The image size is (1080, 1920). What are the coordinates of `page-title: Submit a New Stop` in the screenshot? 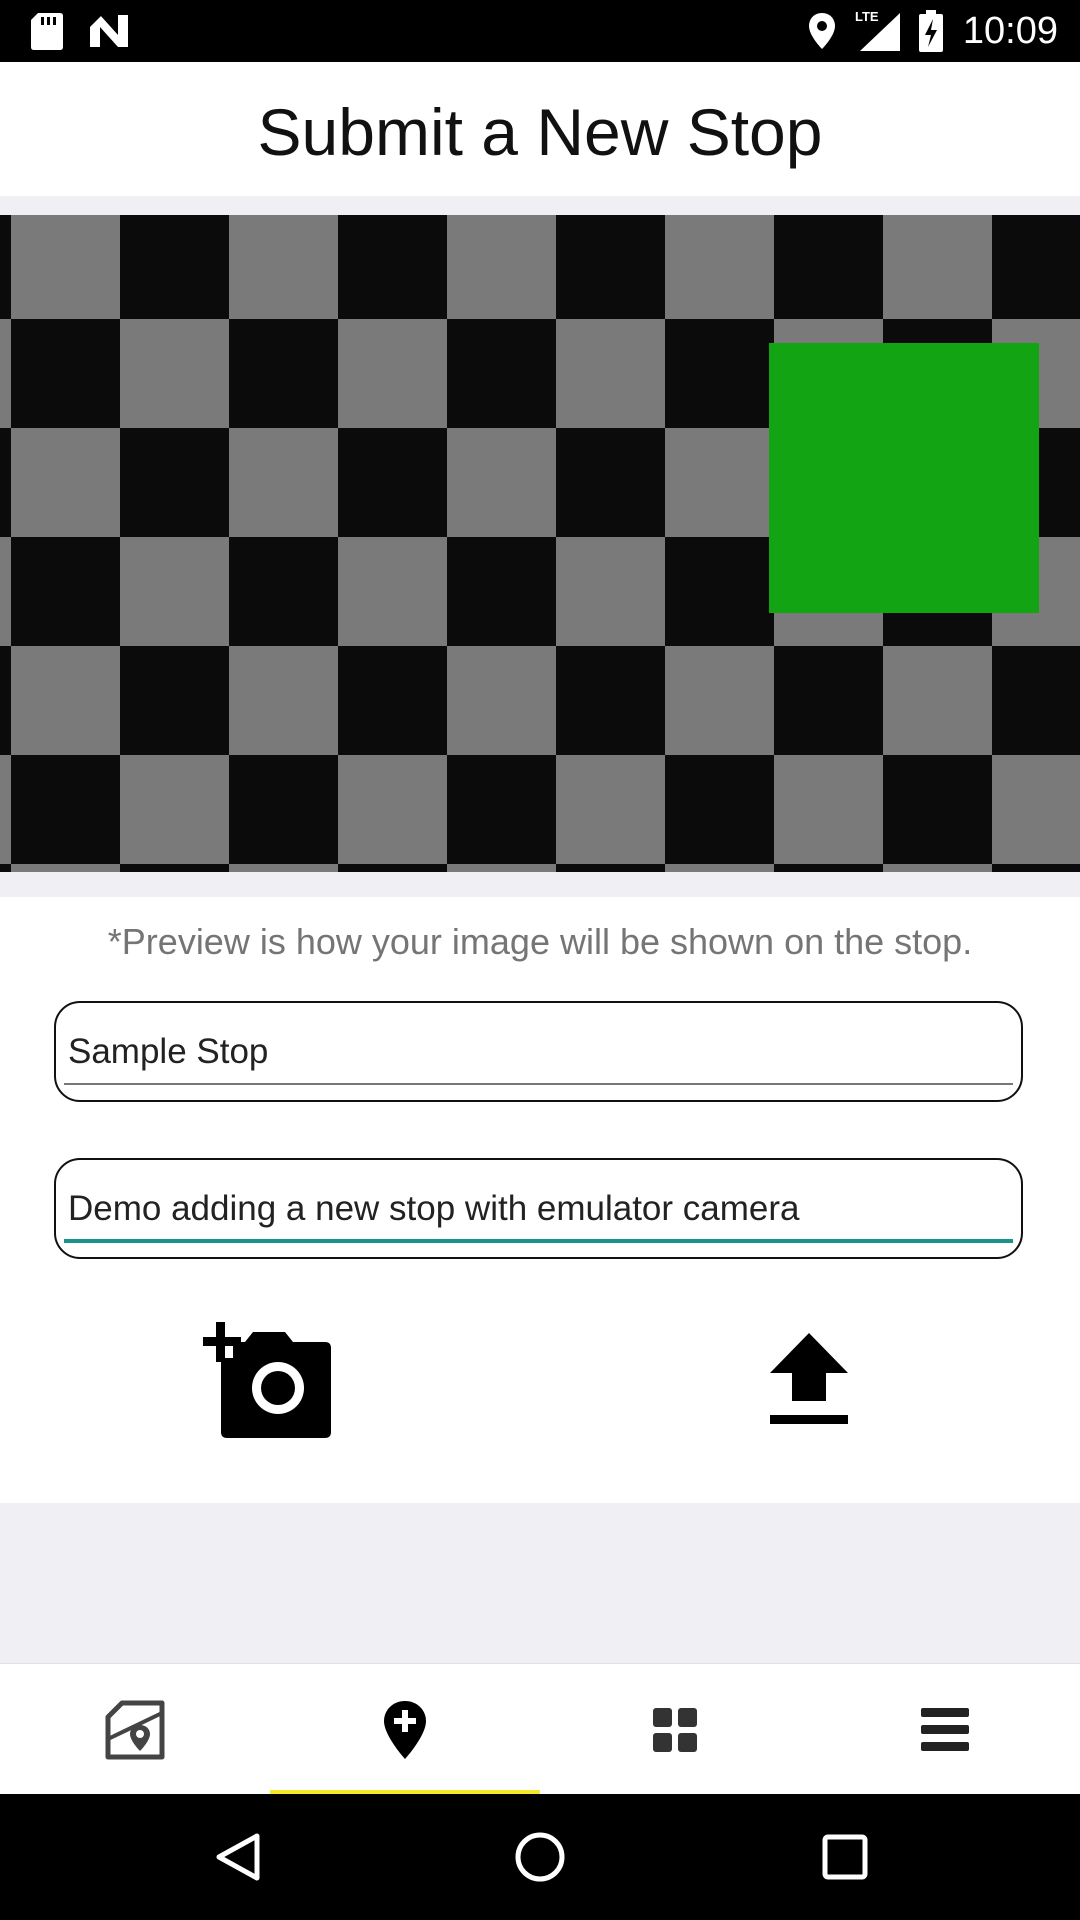 It's located at (540, 132).